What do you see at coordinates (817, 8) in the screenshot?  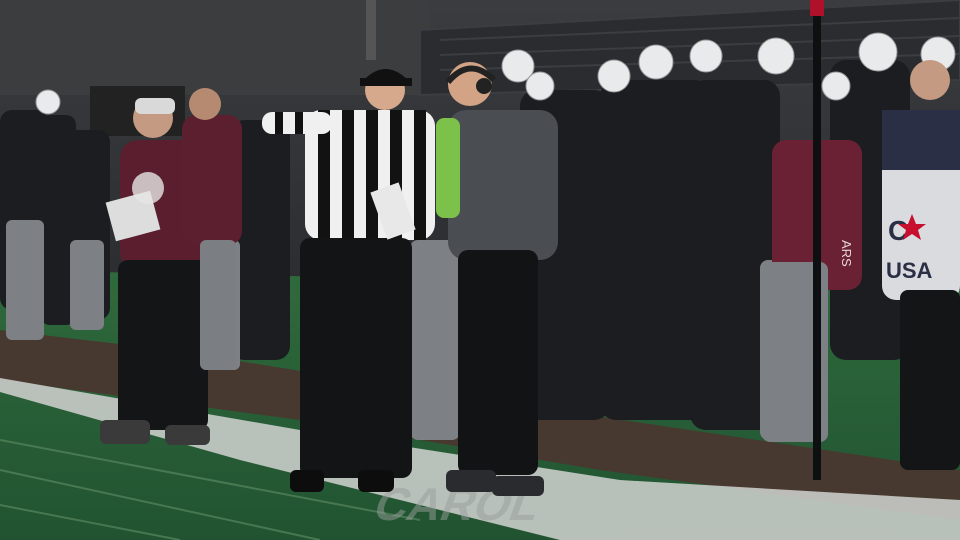 I see `pole-top` at bounding box center [817, 8].